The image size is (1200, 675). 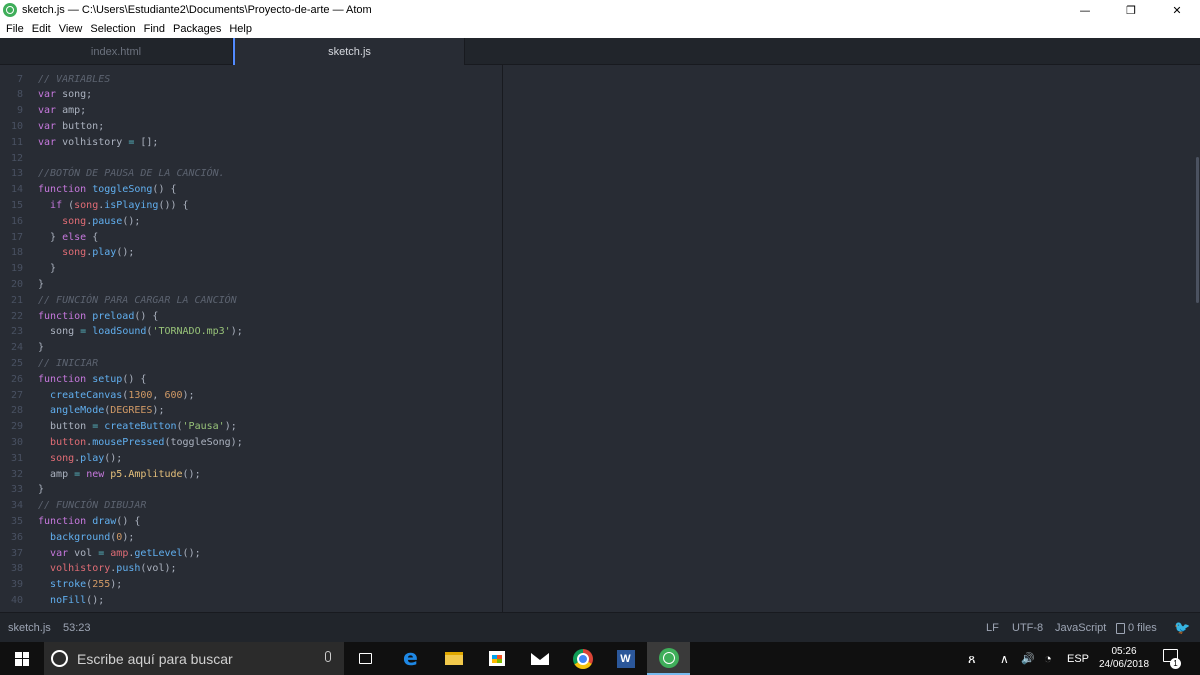 I want to click on code-text: background(0);, so click(x=86, y=538).